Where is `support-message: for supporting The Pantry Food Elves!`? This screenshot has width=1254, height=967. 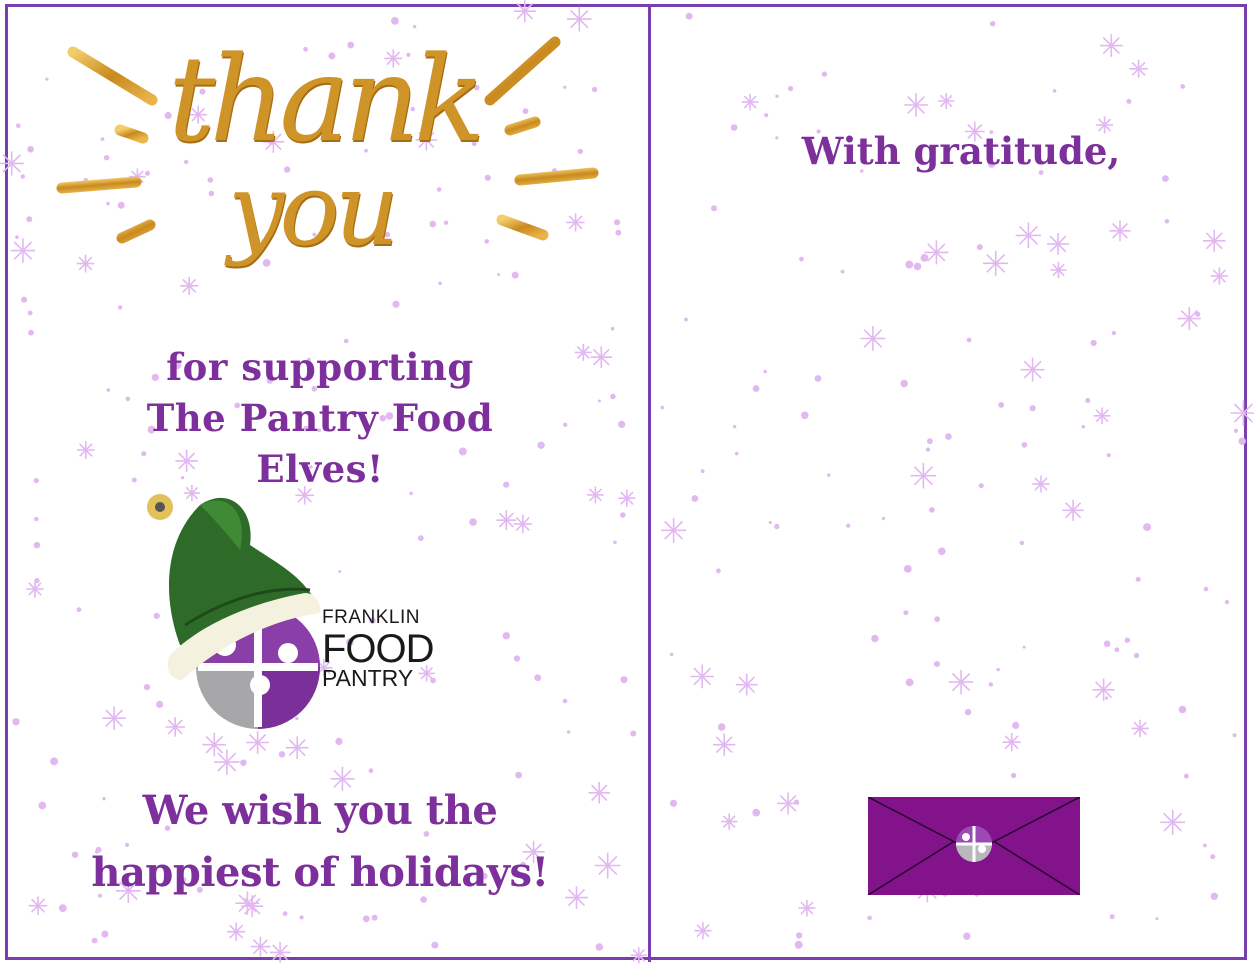
support-message: for supporting The Pantry Food Elves! is located at coordinates (320, 418).